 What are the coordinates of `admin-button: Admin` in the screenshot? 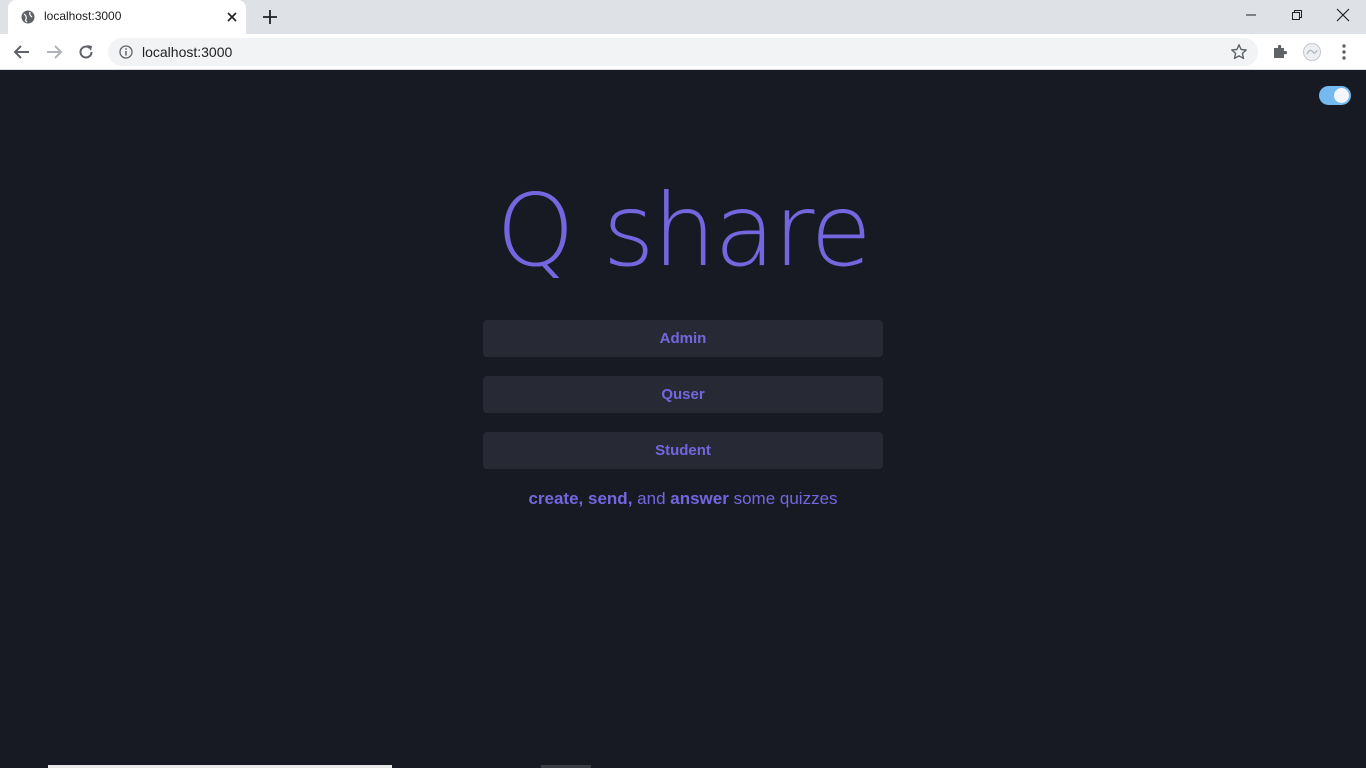 It's located at (683, 338).